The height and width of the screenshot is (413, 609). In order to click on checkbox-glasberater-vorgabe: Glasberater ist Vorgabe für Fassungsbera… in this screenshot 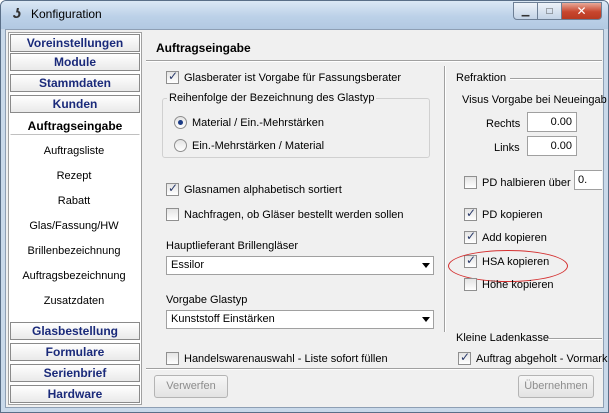, I will do `click(283, 76)`.